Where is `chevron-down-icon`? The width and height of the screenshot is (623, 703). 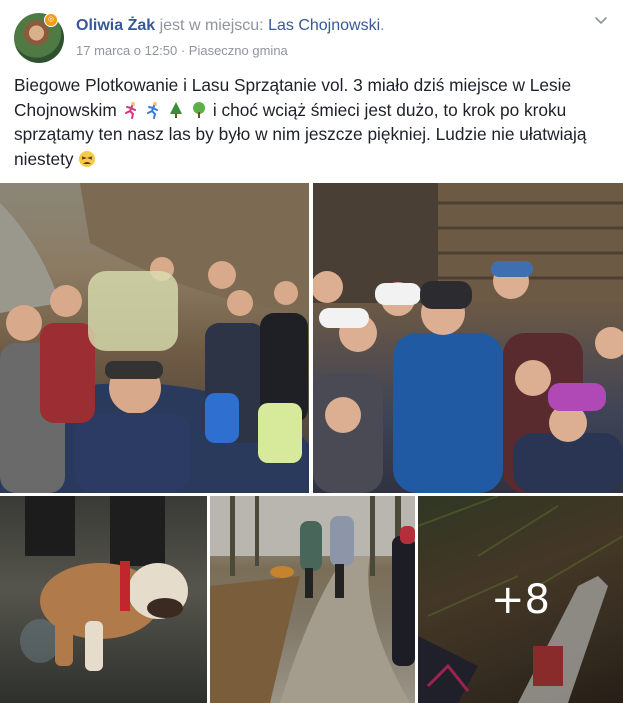
chevron-down-icon is located at coordinates (601, 20).